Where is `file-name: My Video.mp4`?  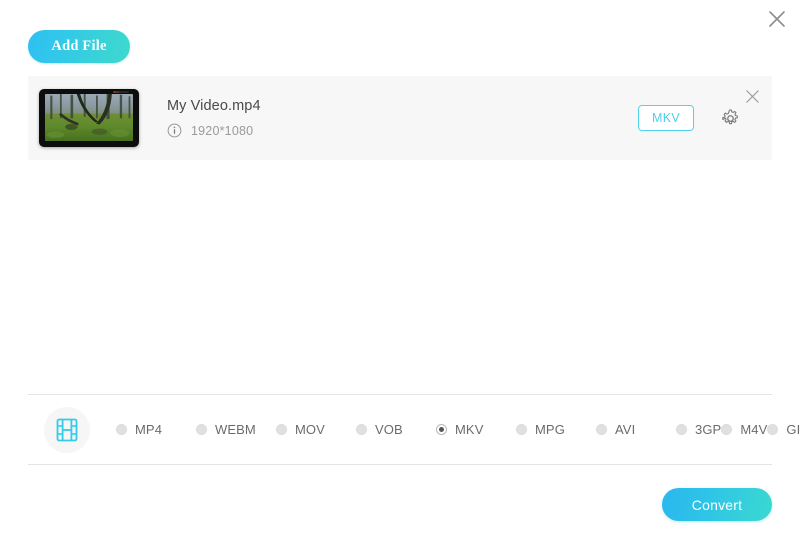
file-name: My Video.mp4 is located at coordinates (214, 106).